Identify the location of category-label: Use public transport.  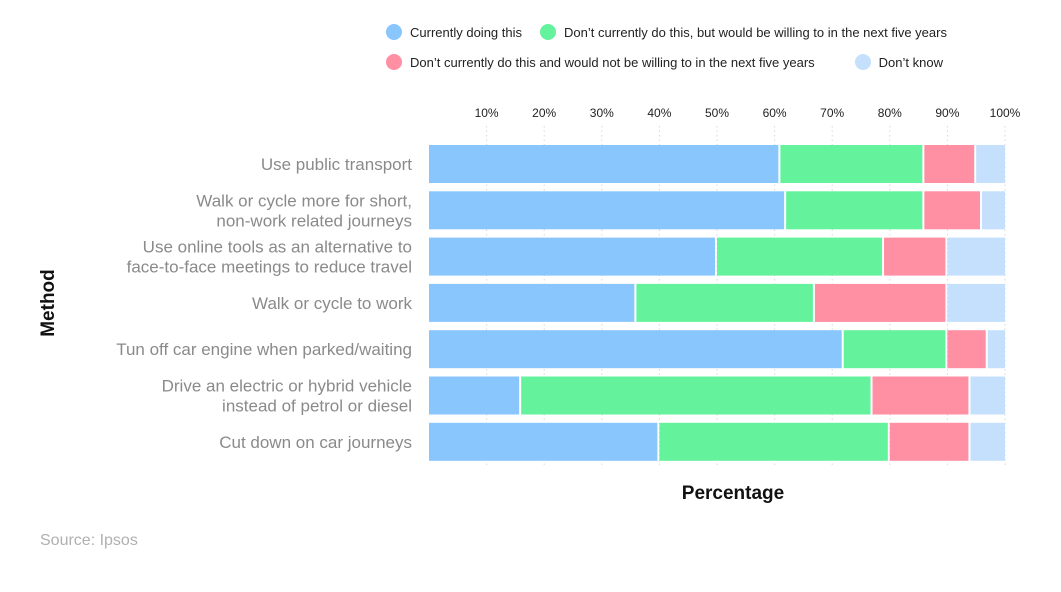
(336, 164).